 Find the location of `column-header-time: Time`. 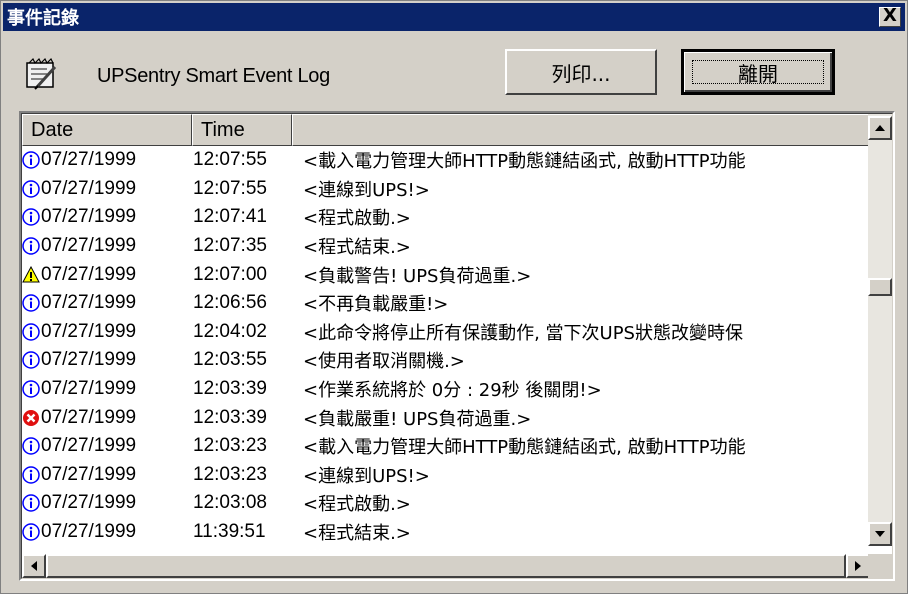

column-header-time: Time is located at coordinates (242, 130).